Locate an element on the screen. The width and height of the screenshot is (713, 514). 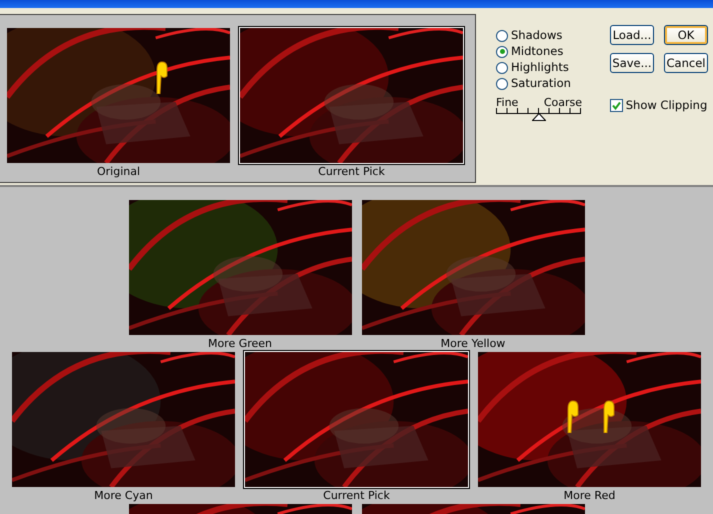
fine-label: Fine is located at coordinates (507, 102).